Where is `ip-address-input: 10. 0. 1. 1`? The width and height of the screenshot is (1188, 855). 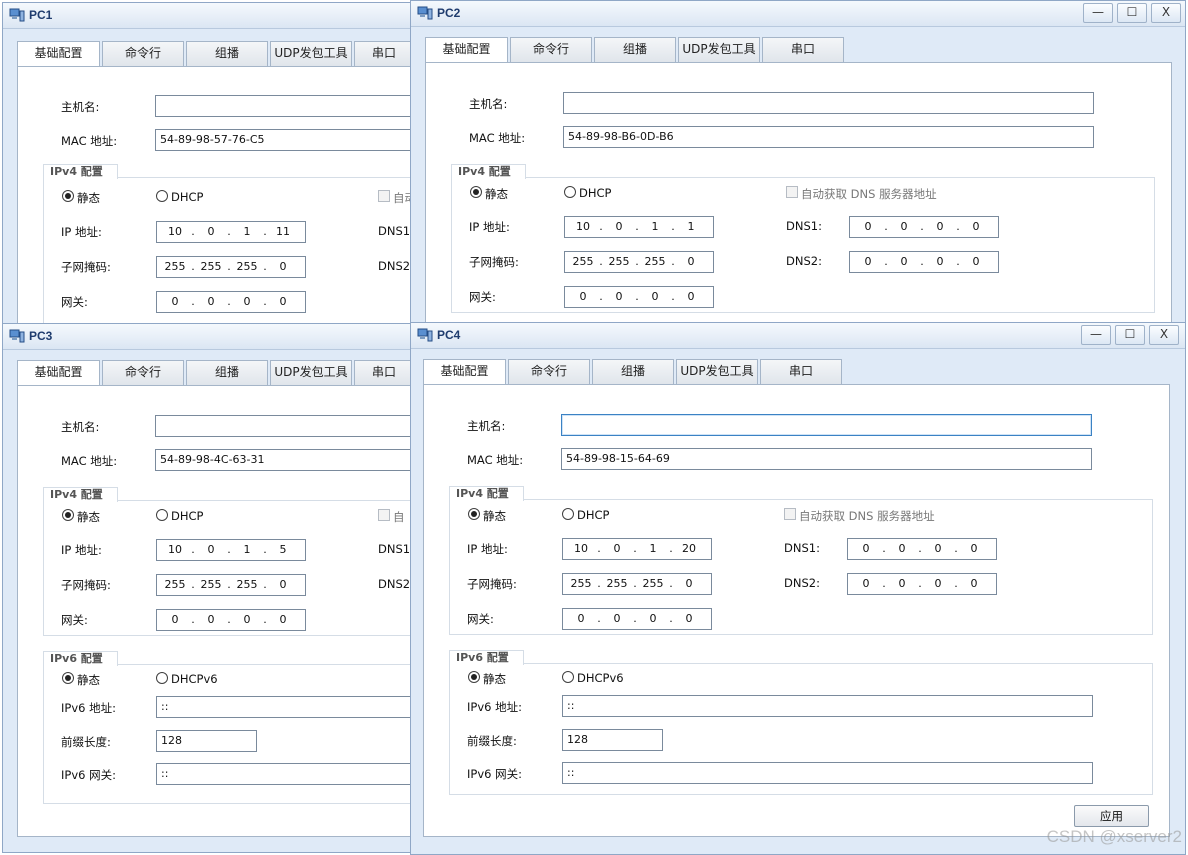 ip-address-input: 10. 0. 1. 1 is located at coordinates (639, 227).